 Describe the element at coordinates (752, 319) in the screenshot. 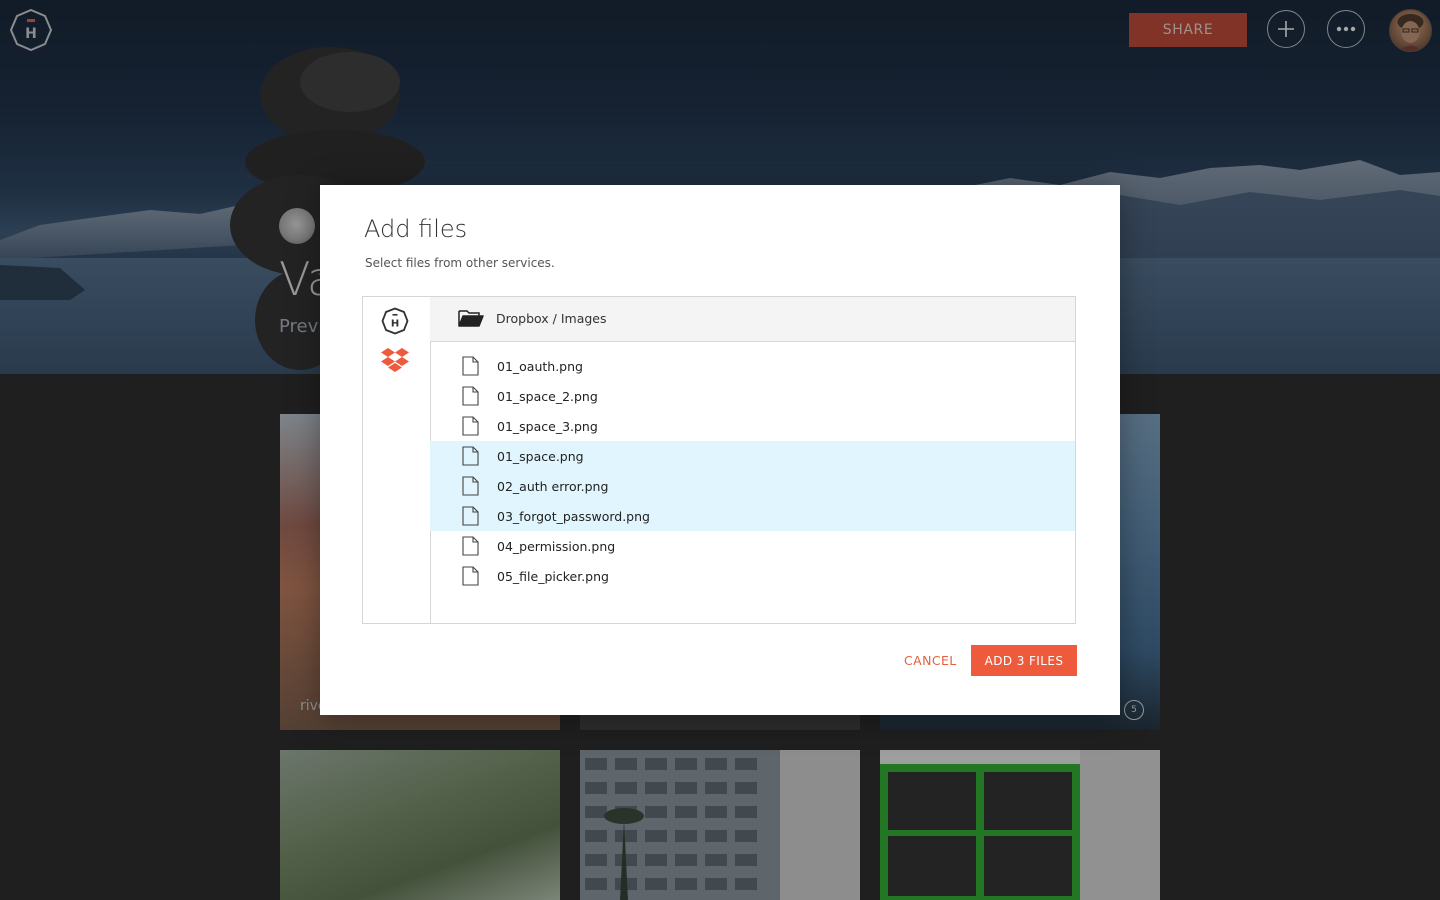

I see `path-bar: Dropbox / Images` at that location.